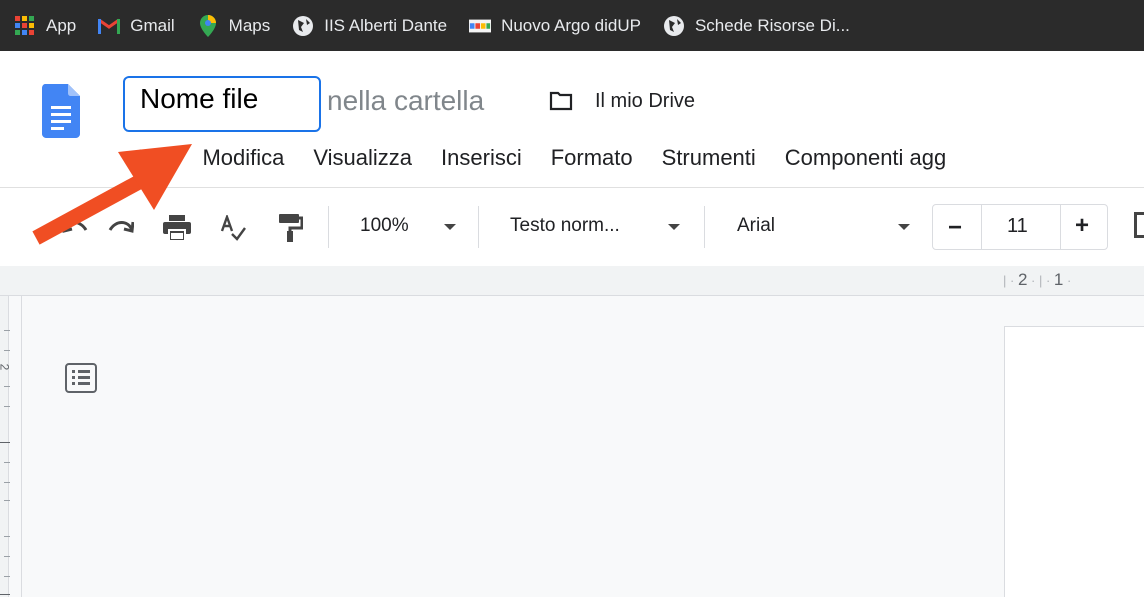 The height and width of the screenshot is (597, 1144). What do you see at coordinates (480, 26) in the screenshot?
I see `argo-icon` at bounding box center [480, 26].